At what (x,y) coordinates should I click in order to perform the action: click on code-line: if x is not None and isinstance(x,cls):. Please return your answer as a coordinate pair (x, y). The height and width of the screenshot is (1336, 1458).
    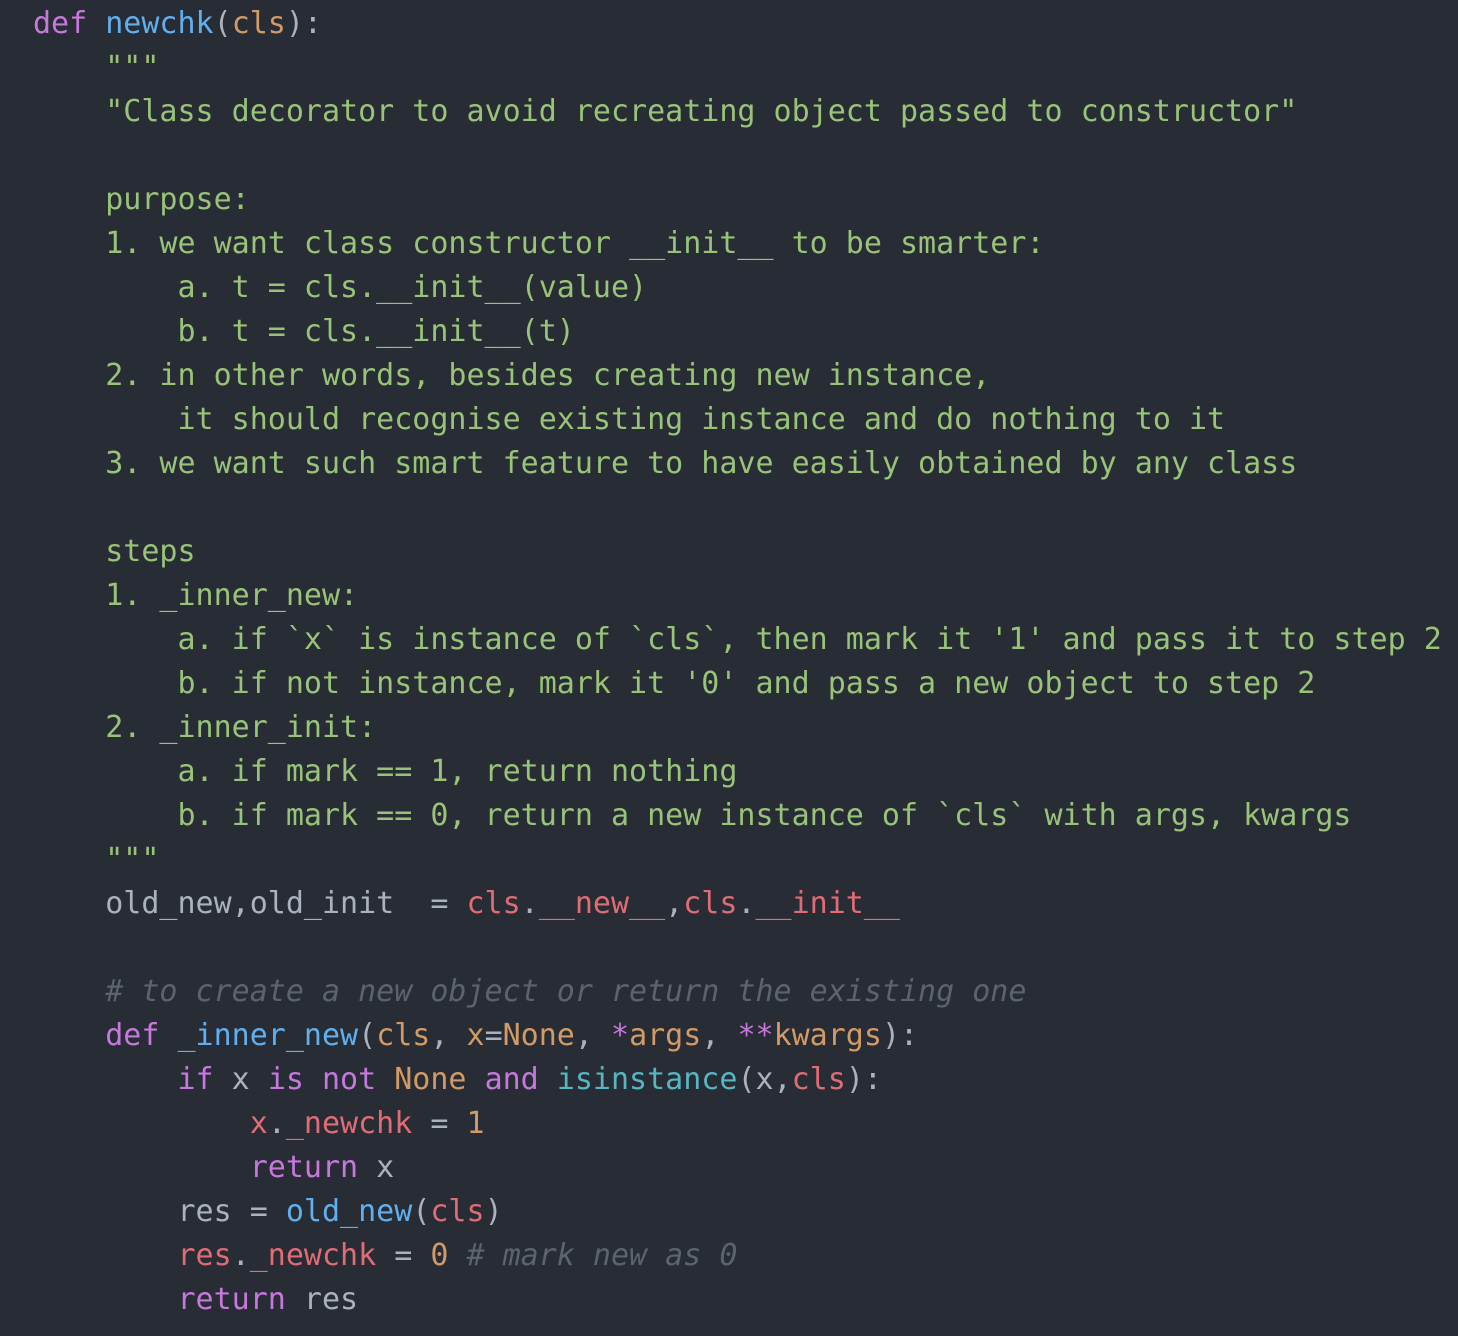
    Looking at the image, I should click on (745, 1080).